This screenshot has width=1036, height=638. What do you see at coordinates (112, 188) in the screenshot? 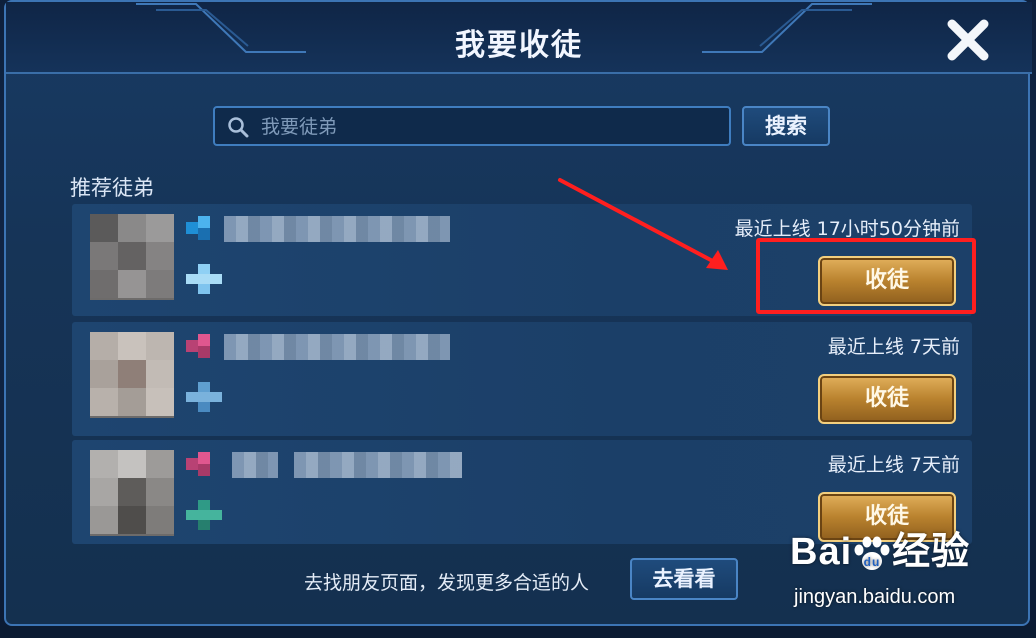
I see `recommended-section-label: 推荐徒弟` at bounding box center [112, 188].